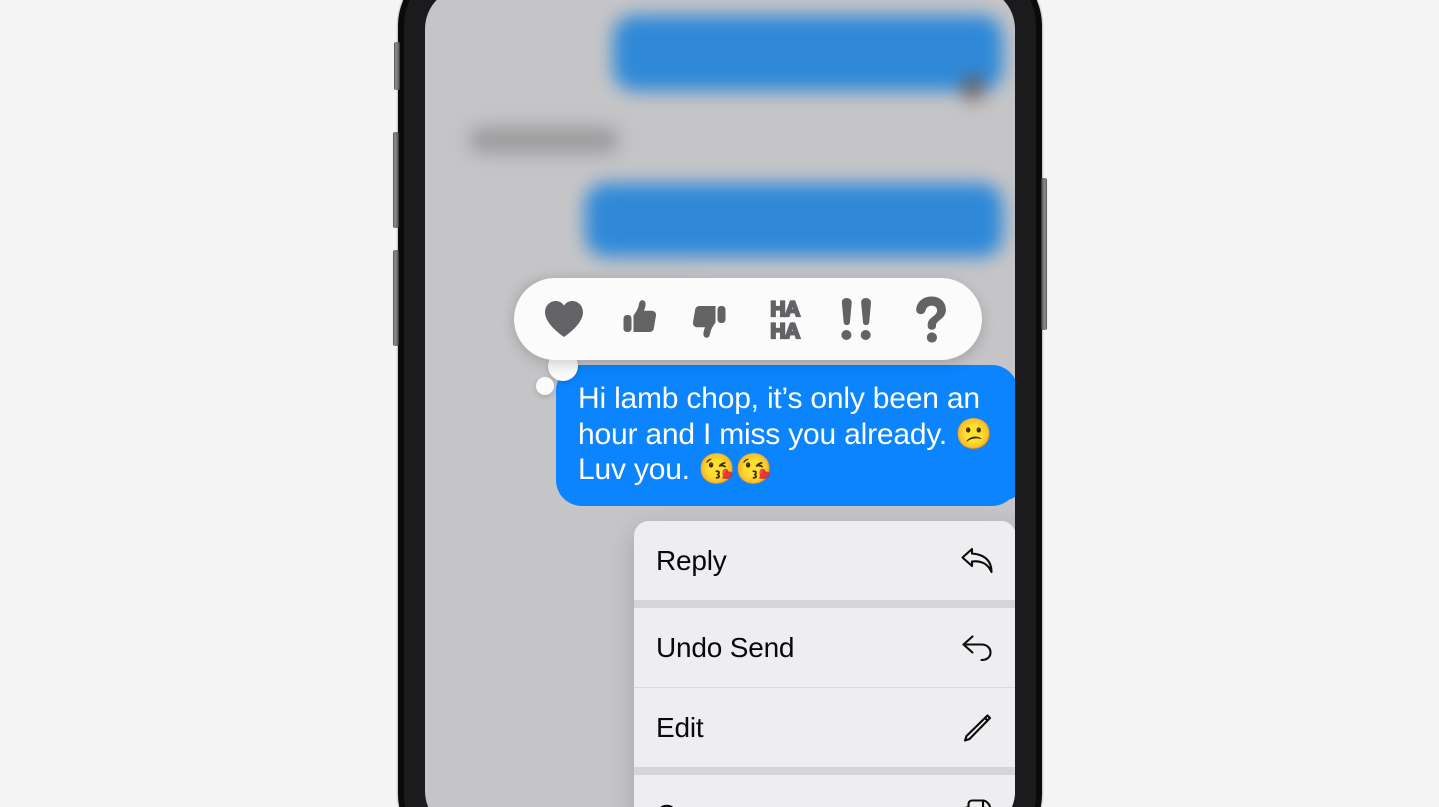 The width and height of the screenshot is (1439, 807). Describe the element at coordinates (688, 803) in the screenshot. I see `menu-item-label: Copy` at that location.